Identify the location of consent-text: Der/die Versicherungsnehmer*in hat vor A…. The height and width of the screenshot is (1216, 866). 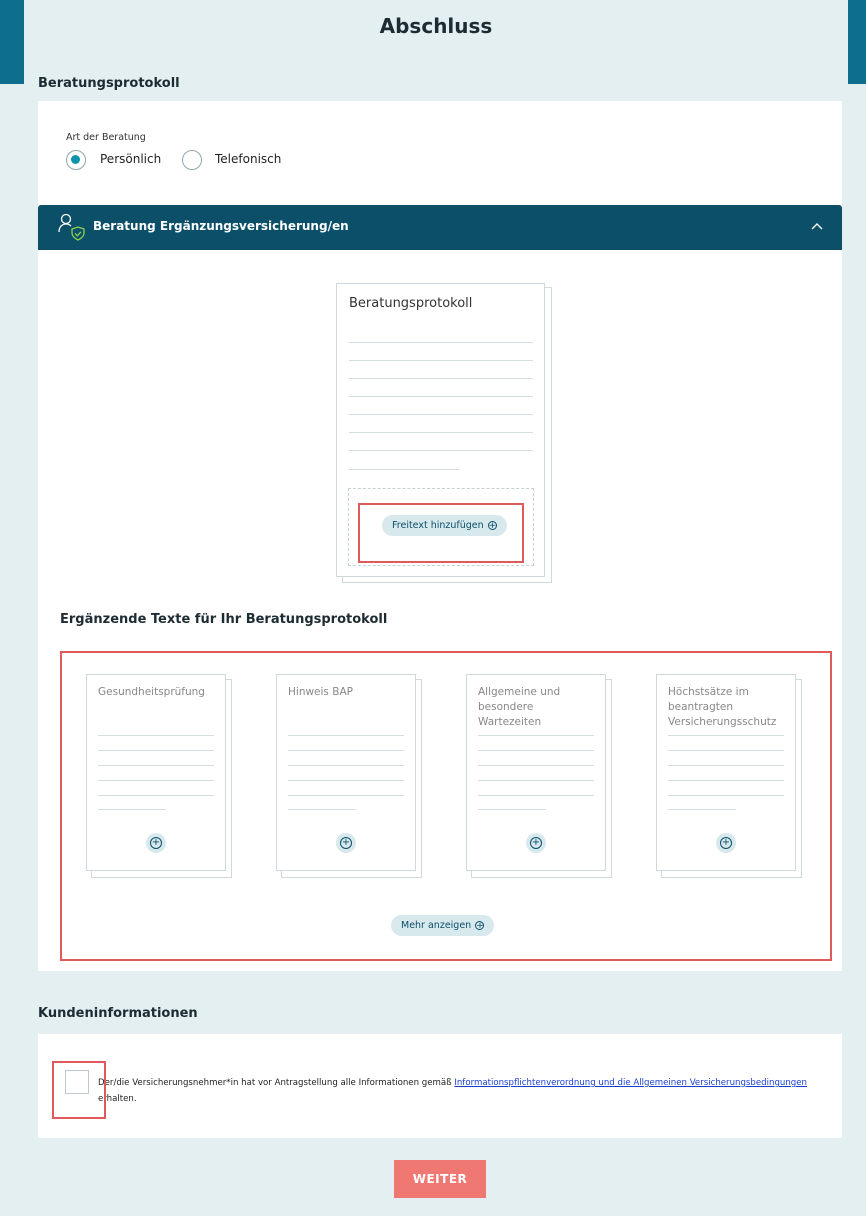
(452, 1091).